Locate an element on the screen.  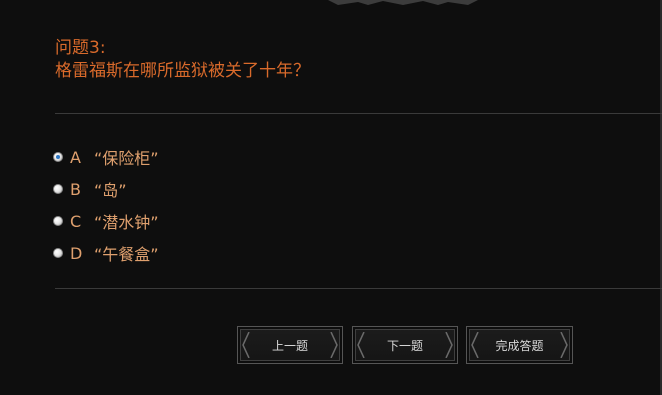
option-a: A “保险柜” is located at coordinates (106, 157).